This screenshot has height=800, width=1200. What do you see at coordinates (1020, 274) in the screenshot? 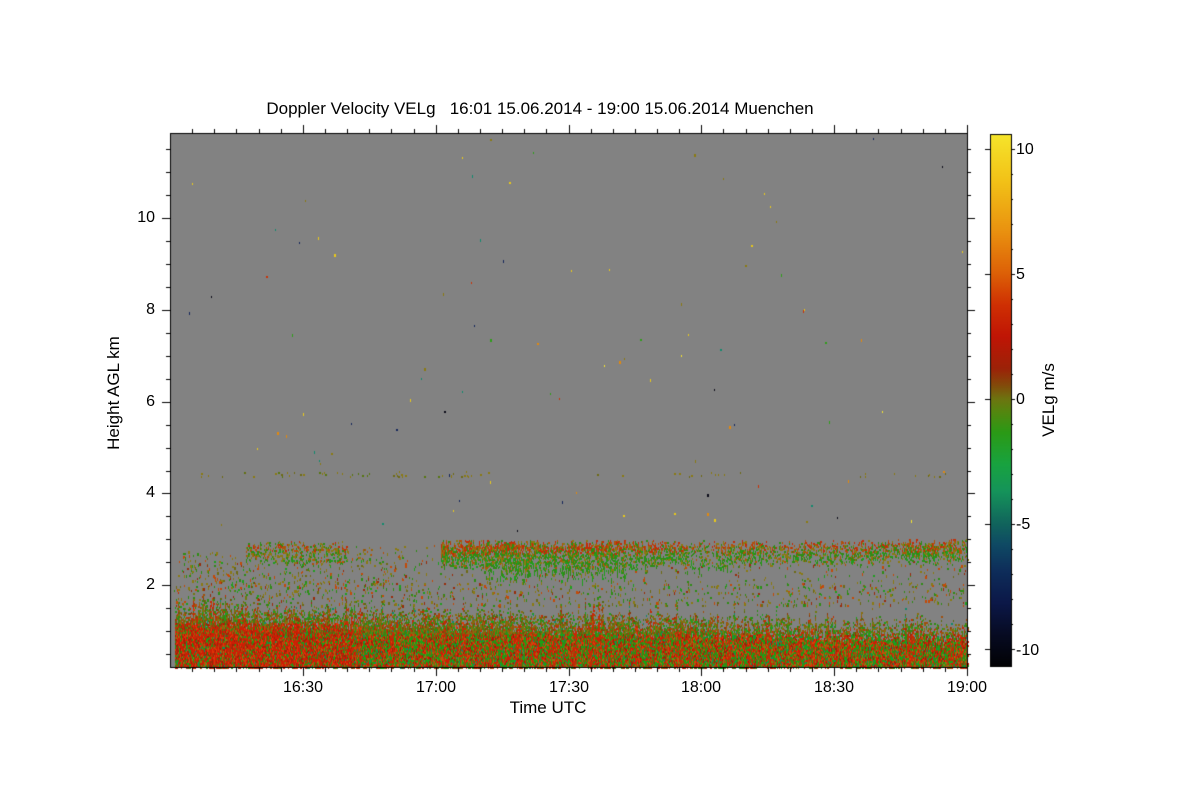
I see `colorbar-tick-label: 5` at bounding box center [1020, 274].